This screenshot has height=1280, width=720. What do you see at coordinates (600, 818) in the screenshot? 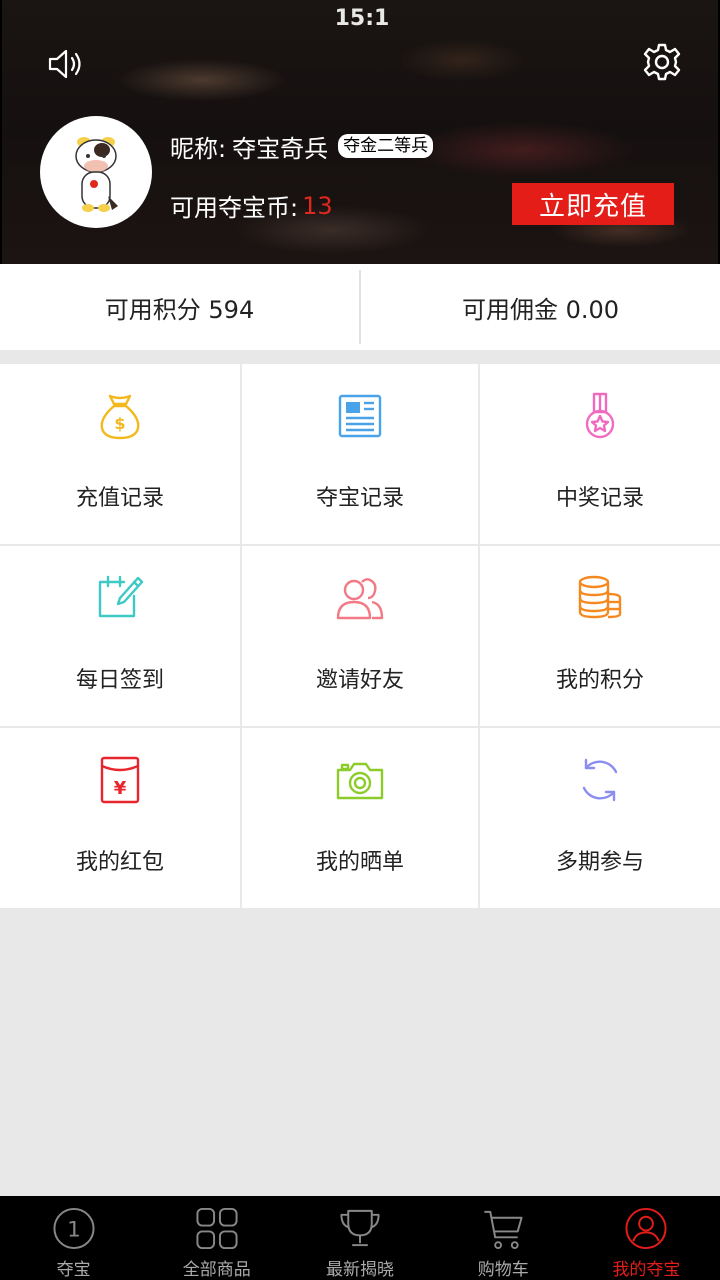
I see `menu-item-multi-period: 多期参与` at bounding box center [600, 818].